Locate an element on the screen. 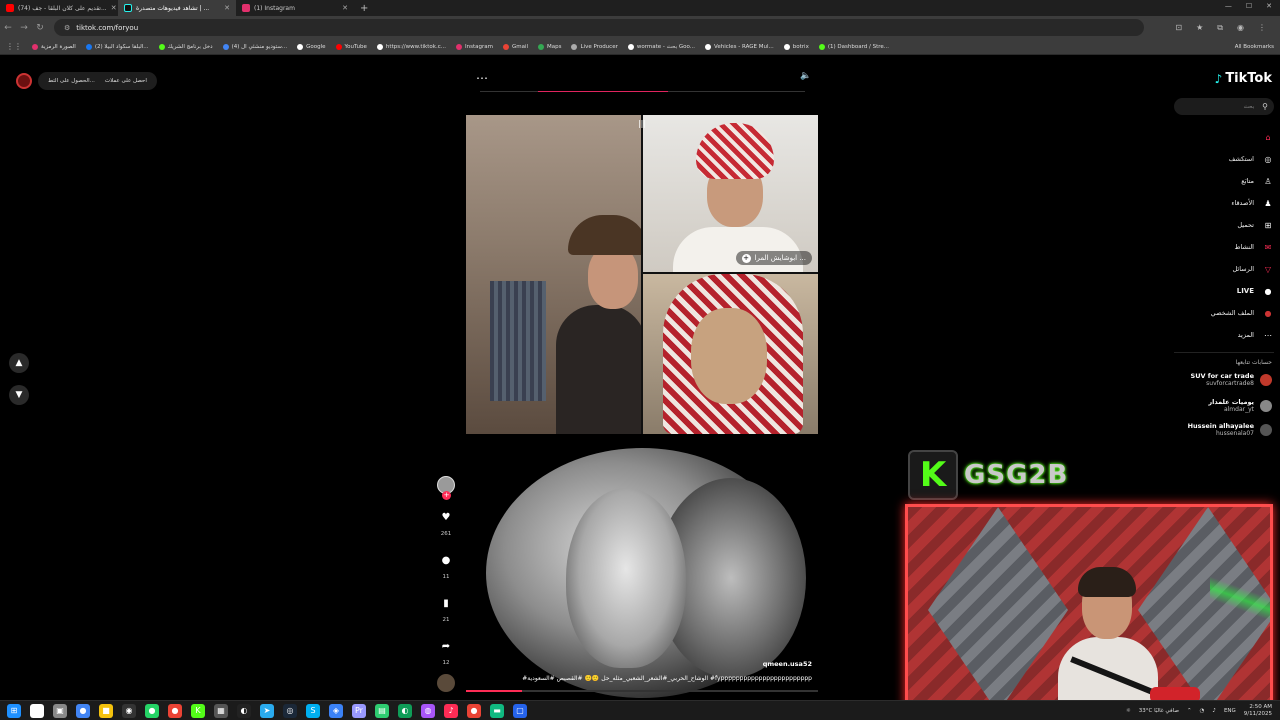 This screenshot has width=1280, height=720. file-explorer-icon: ■ is located at coordinates (106, 710).